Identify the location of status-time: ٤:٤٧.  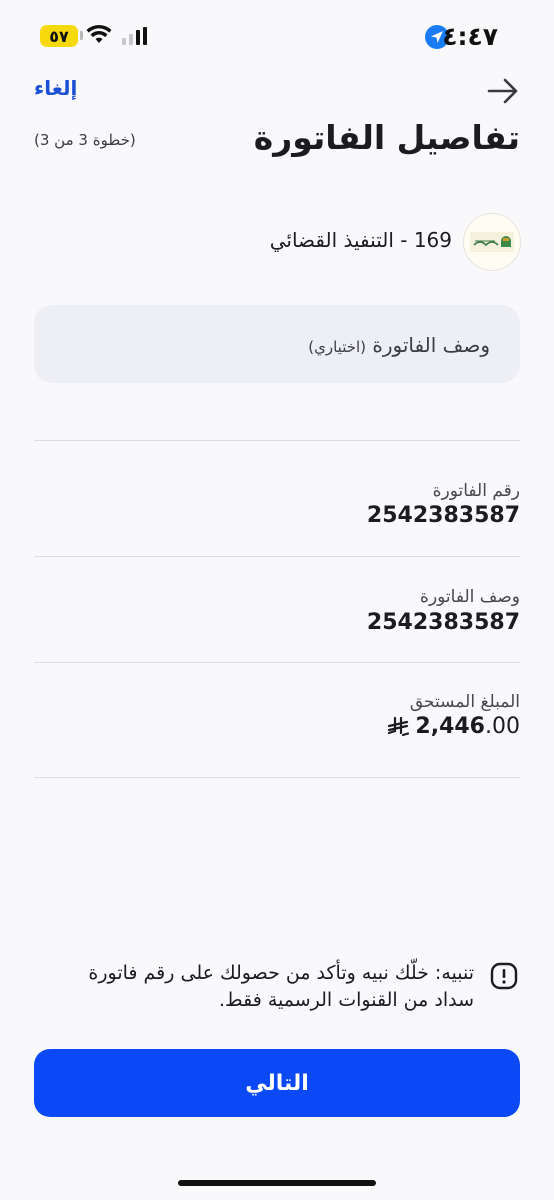
(470, 36).